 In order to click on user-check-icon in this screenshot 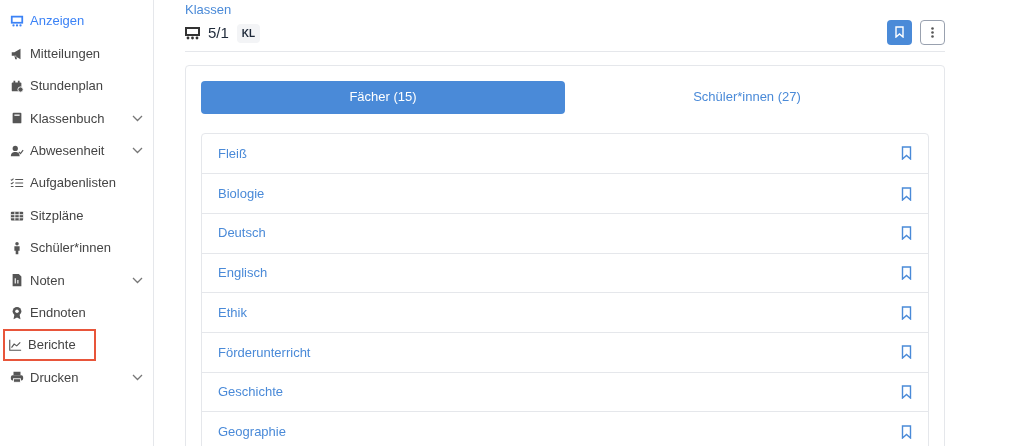, I will do `click(17, 150)`.